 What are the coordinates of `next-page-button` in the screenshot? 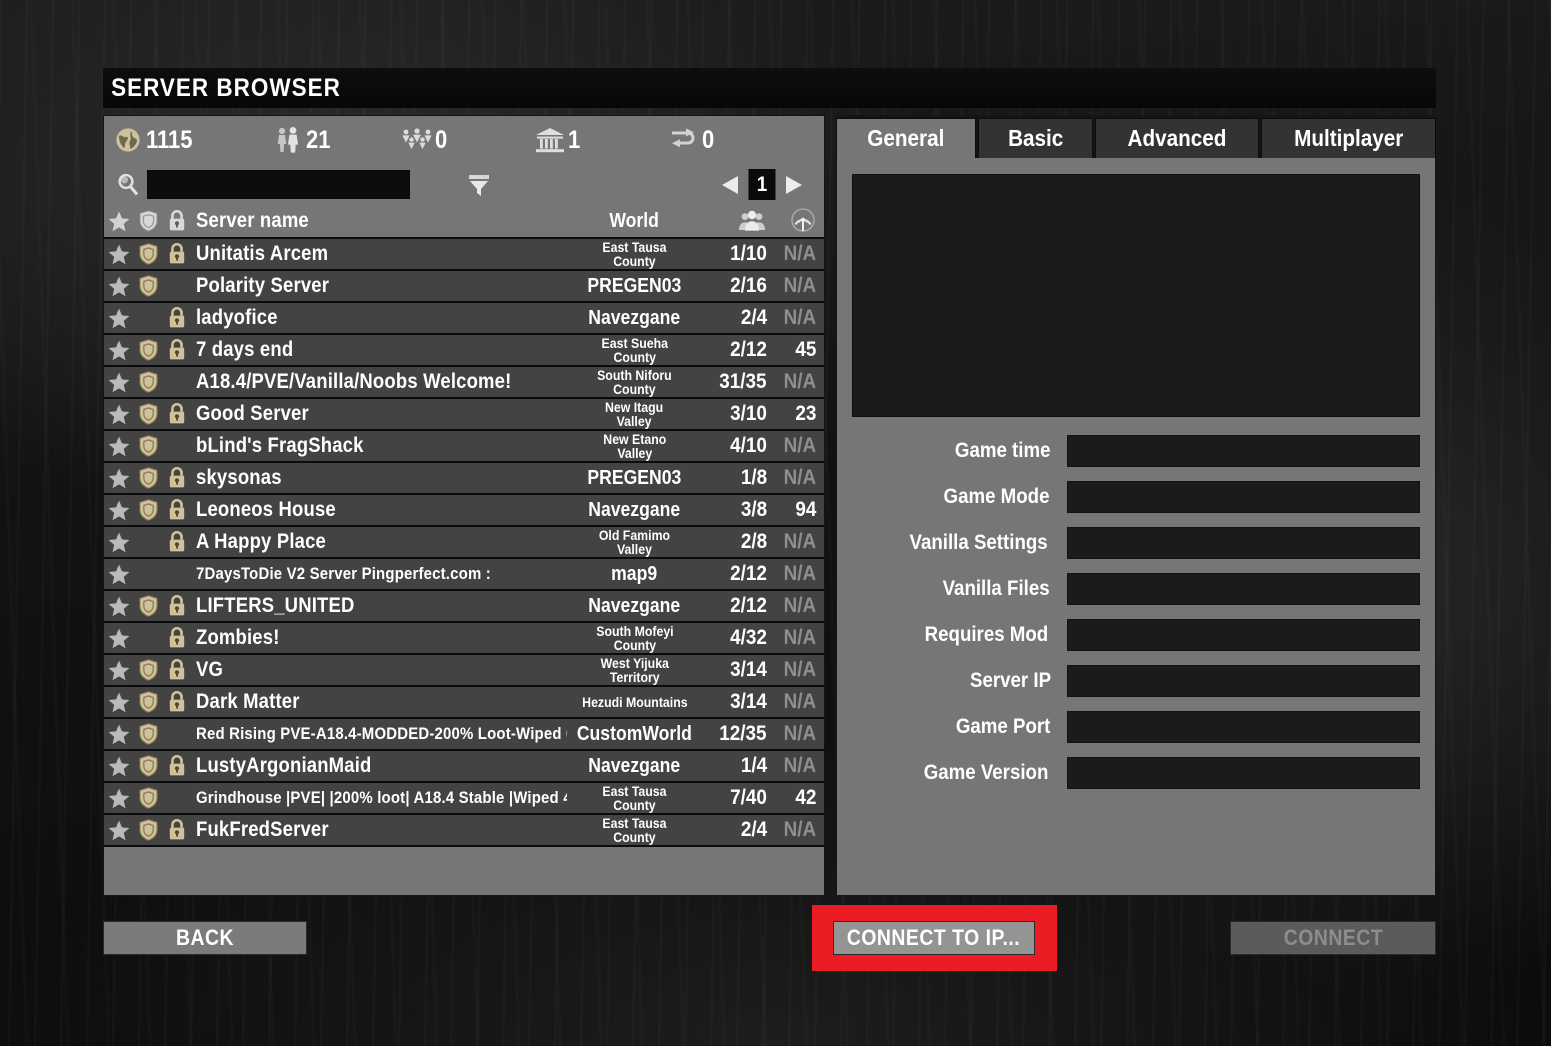 It's located at (793, 185).